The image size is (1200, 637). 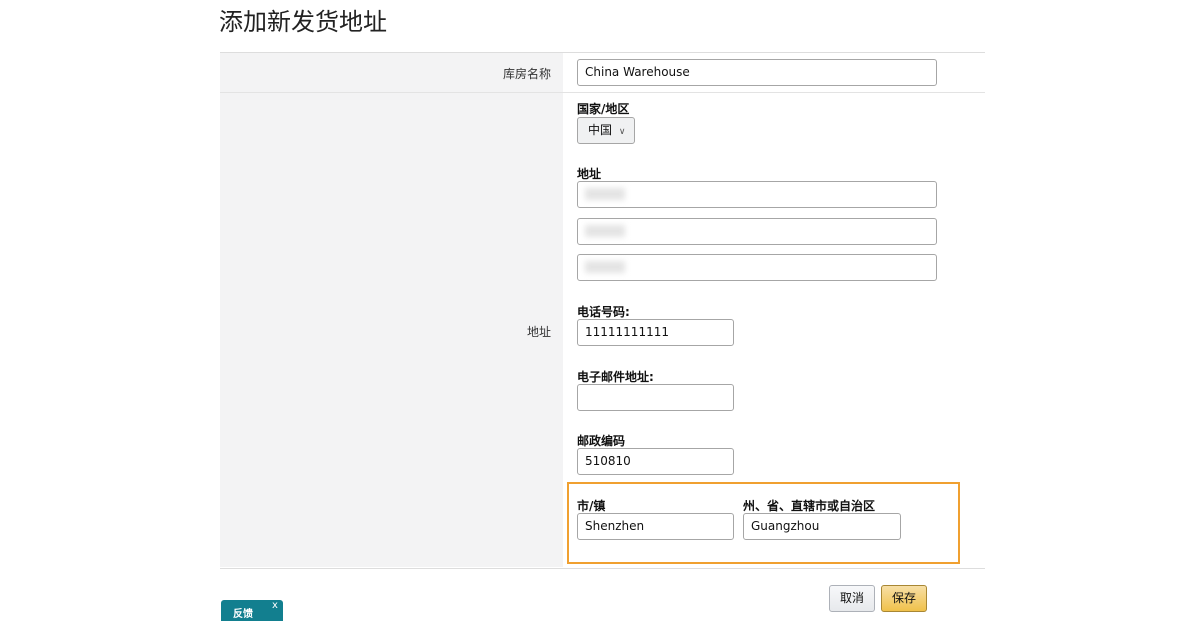 I want to click on postal-code-input: 510810, so click(x=655, y=461).